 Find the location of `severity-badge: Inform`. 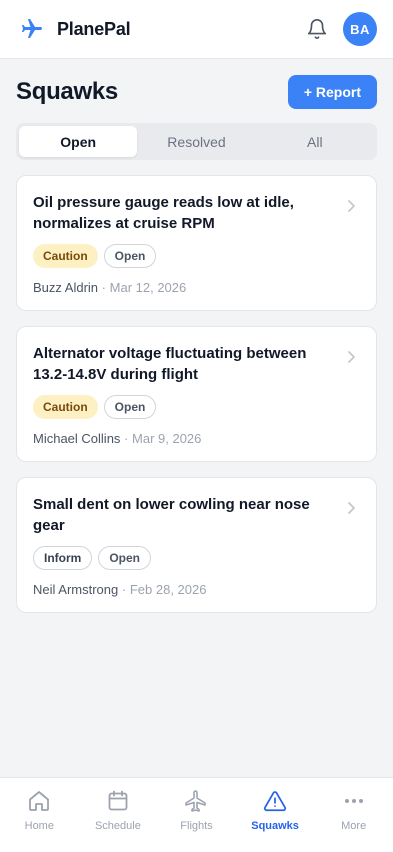

severity-badge: Inform is located at coordinates (63, 558).